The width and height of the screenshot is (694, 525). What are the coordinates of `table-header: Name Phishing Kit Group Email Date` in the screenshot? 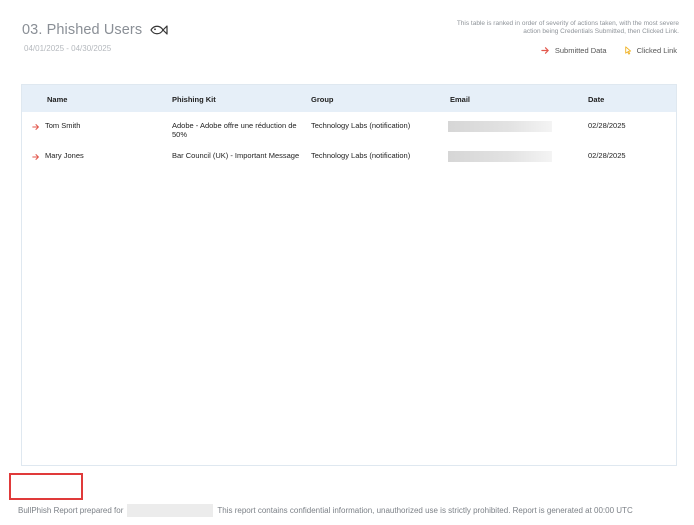 It's located at (349, 98).